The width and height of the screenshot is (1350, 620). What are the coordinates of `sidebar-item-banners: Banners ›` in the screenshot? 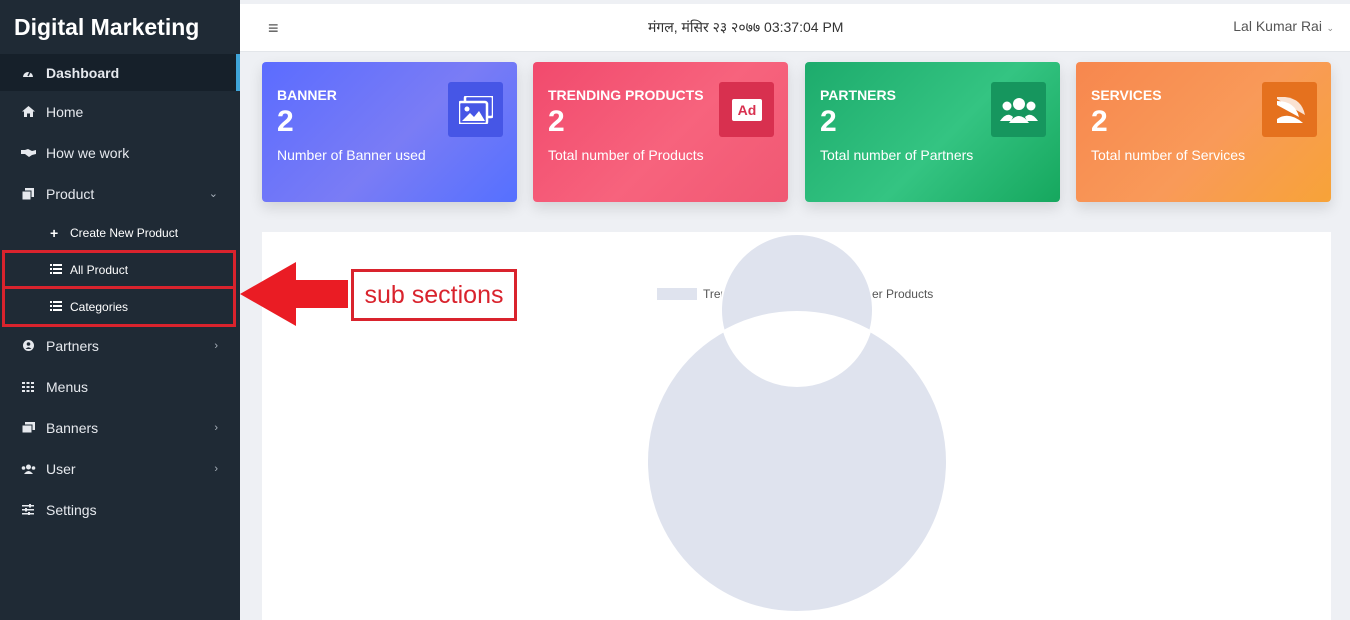 It's located at (120, 427).